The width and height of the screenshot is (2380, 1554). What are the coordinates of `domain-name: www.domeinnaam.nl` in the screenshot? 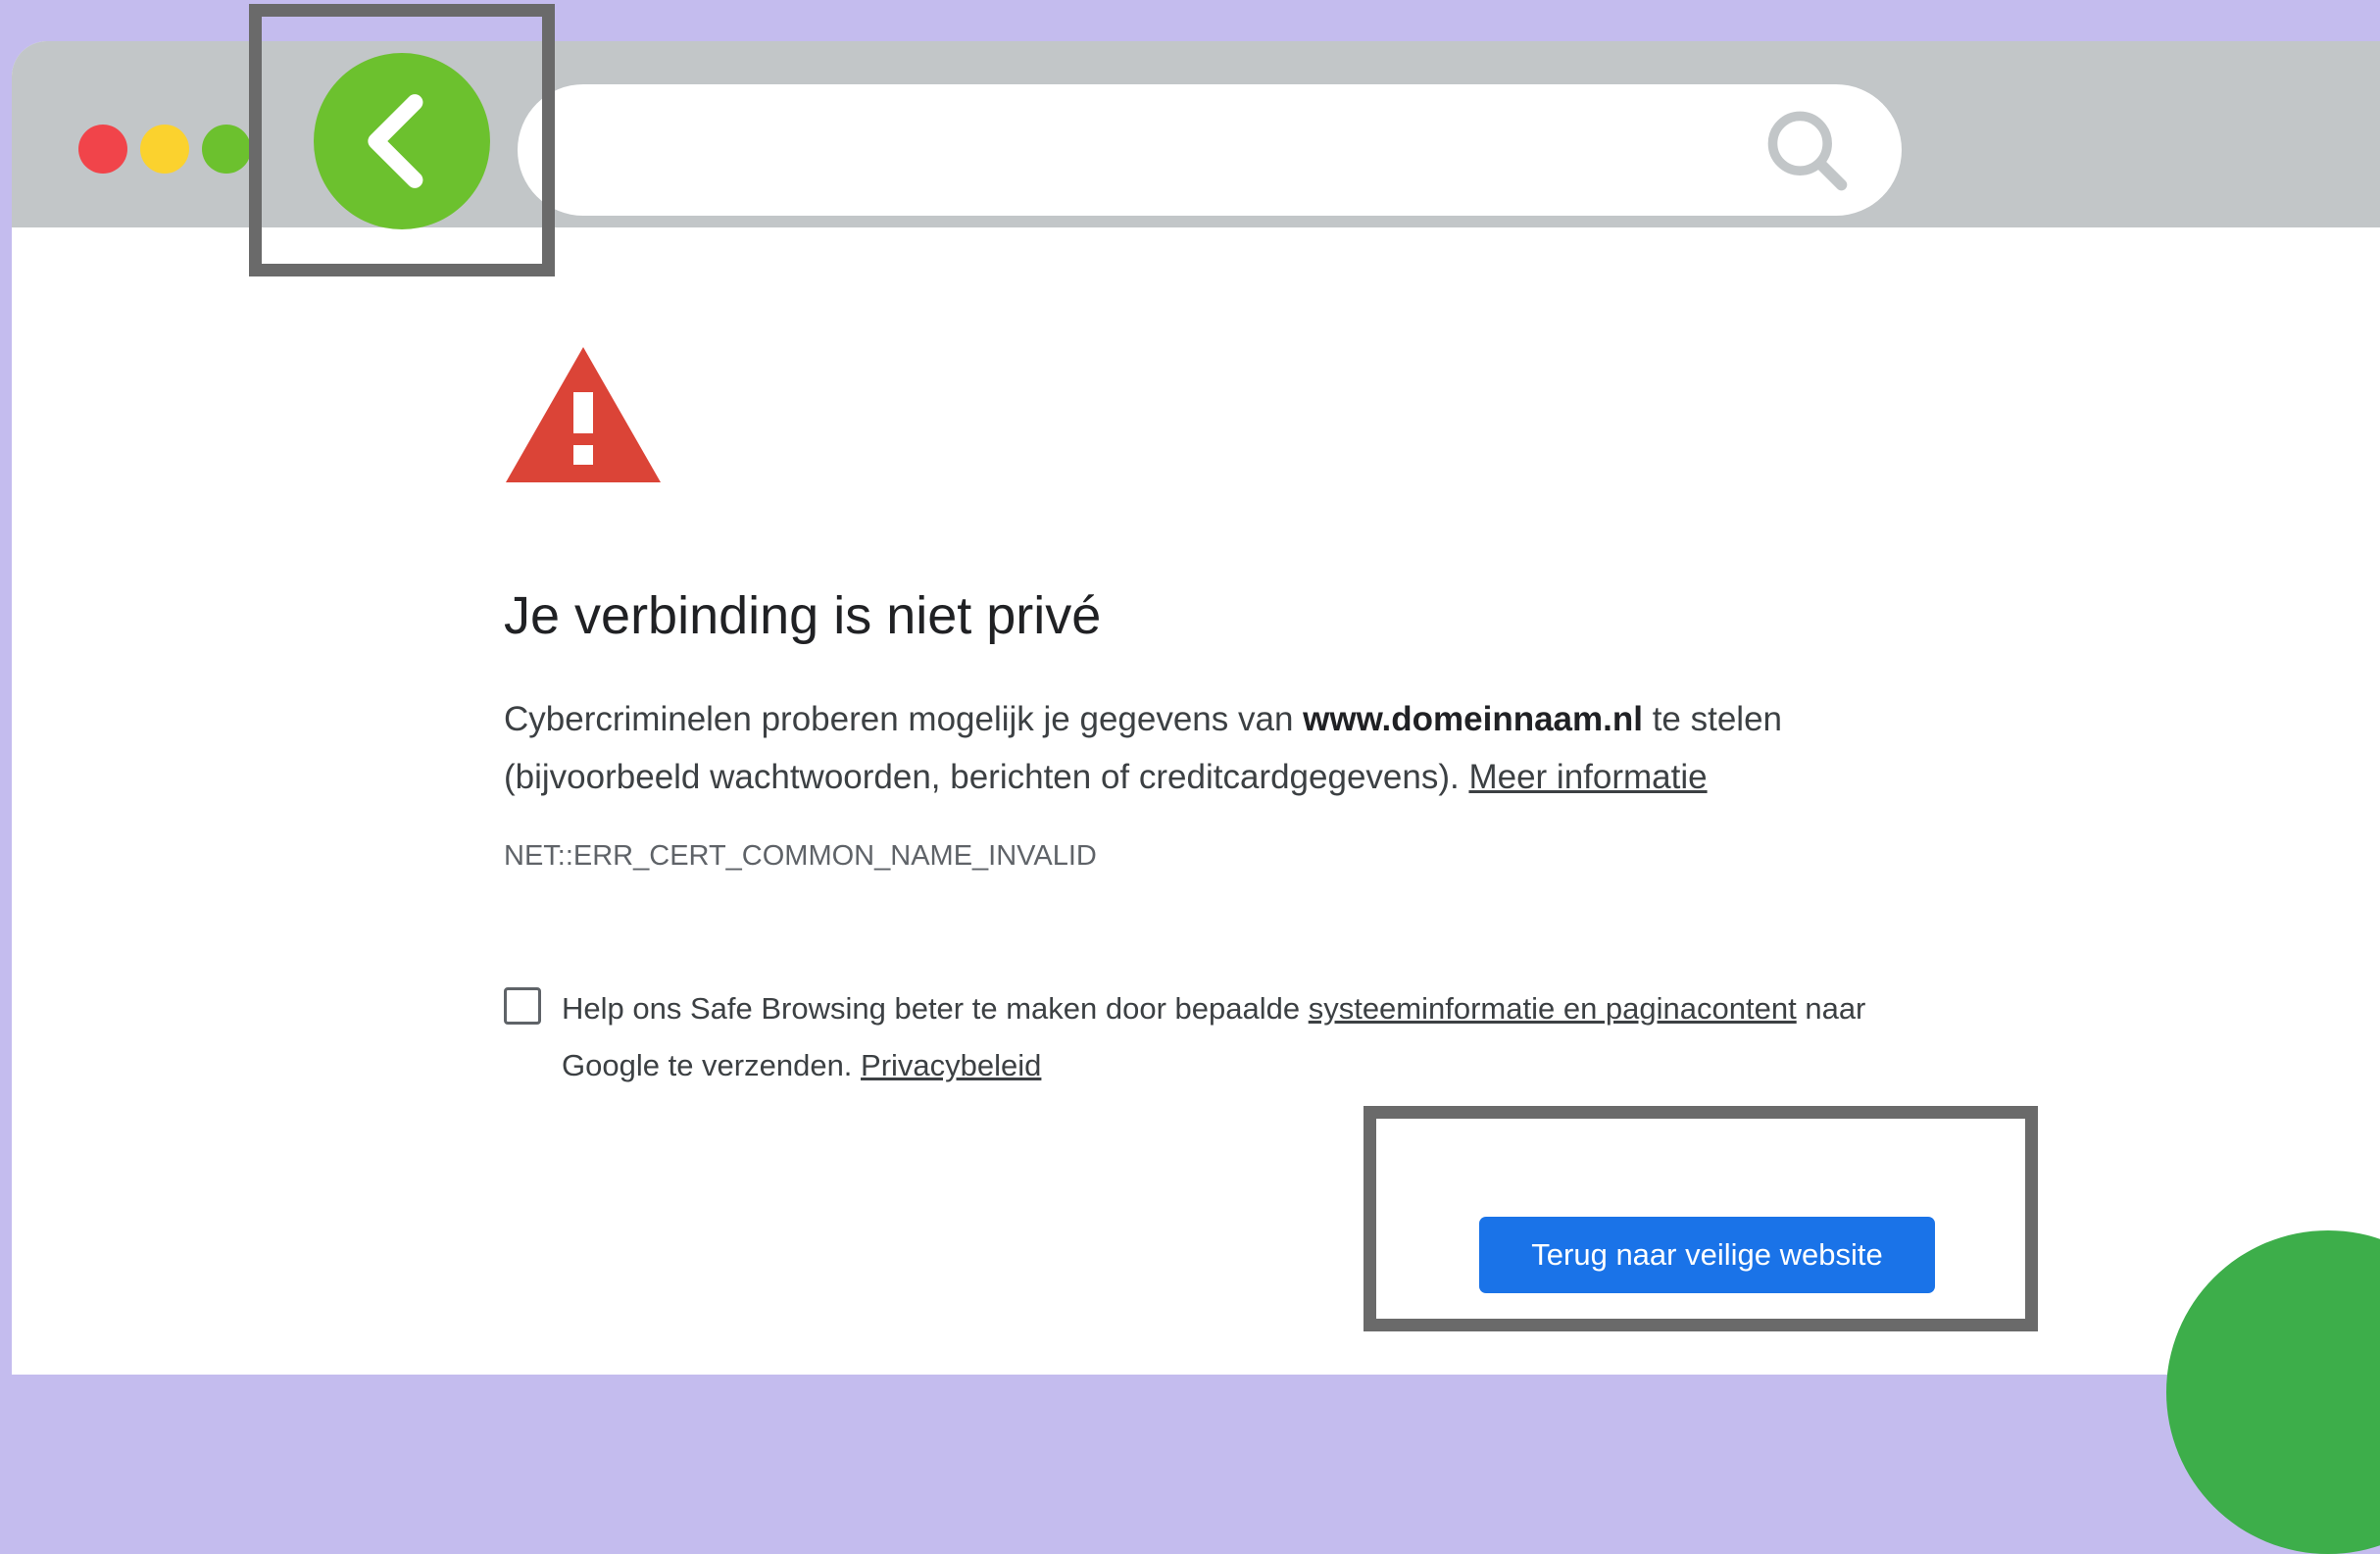 It's located at (1473, 719).